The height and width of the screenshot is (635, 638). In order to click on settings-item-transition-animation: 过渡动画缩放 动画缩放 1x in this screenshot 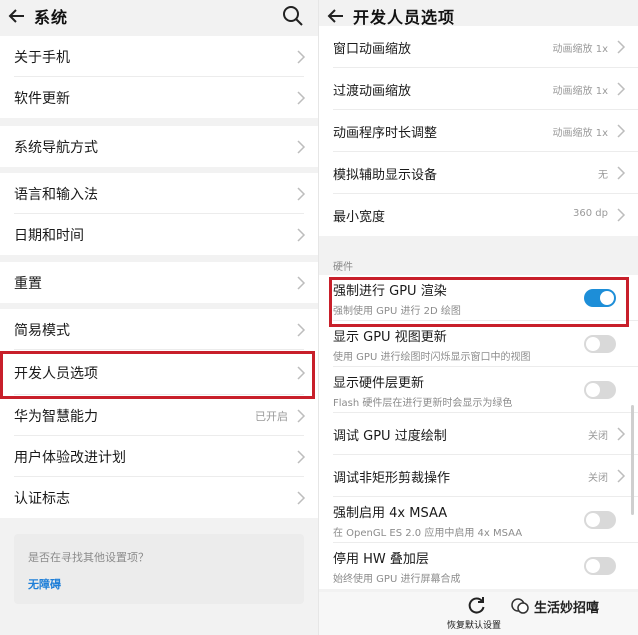, I will do `click(478, 89)`.